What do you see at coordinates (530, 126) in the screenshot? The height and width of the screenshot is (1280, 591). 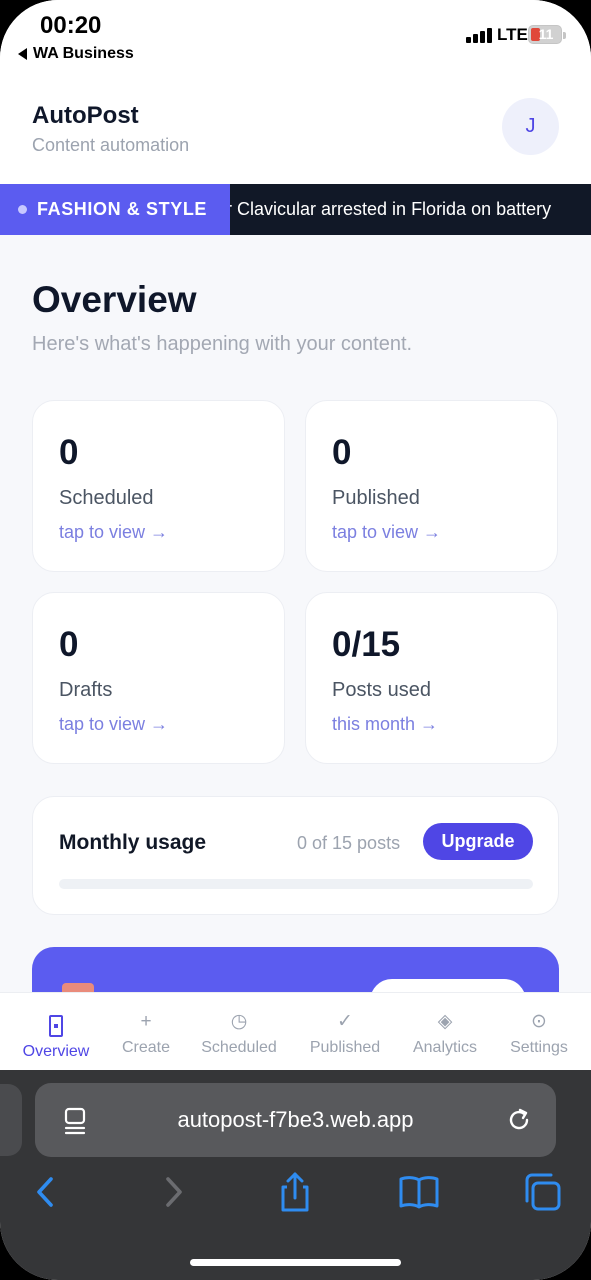 I see `avatar: J` at bounding box center [530, 126].